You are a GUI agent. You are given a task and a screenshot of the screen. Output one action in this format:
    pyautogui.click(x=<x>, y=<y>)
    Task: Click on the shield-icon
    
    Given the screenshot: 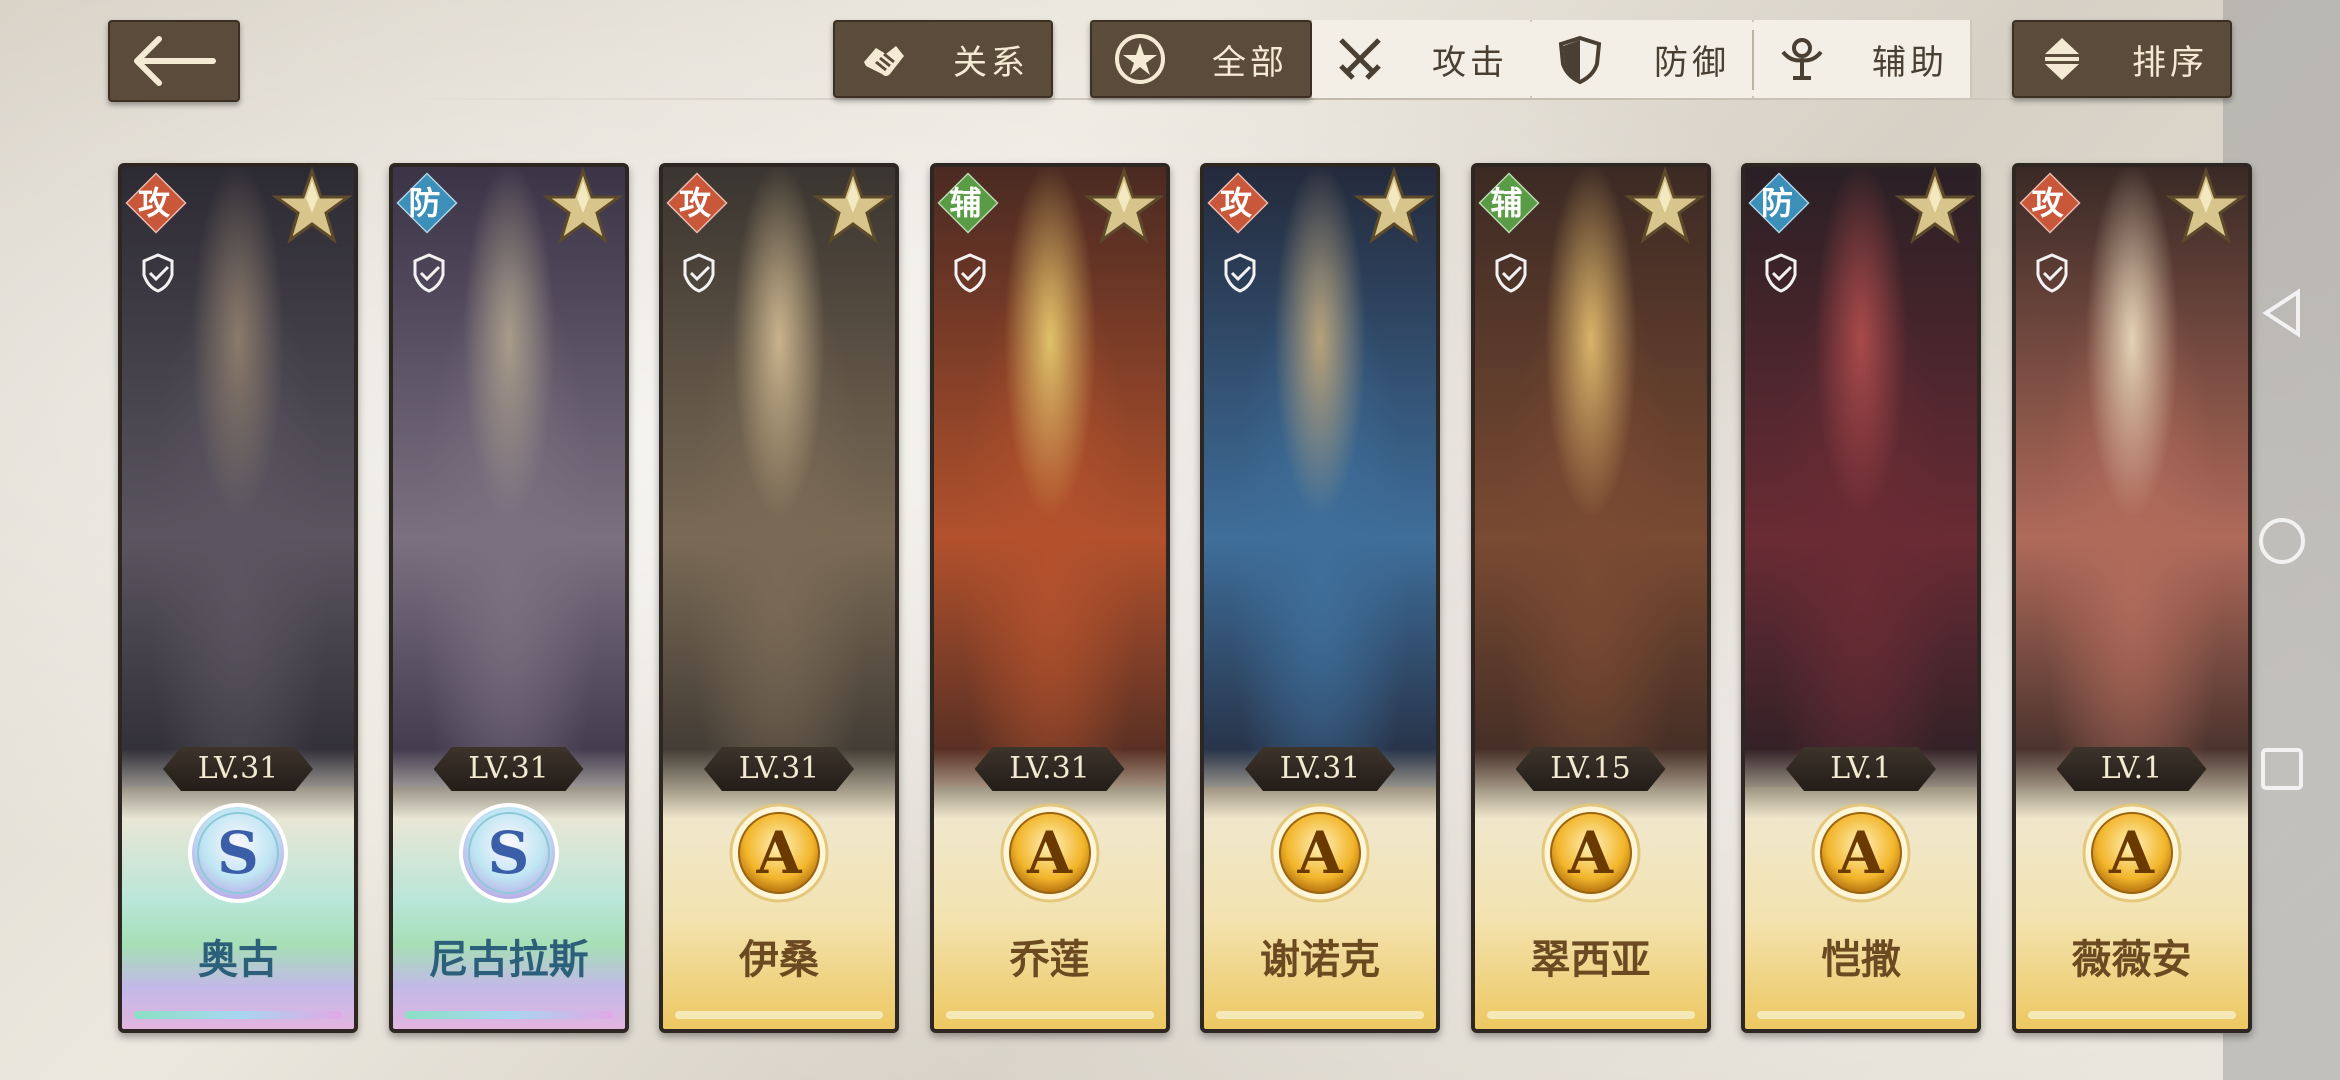 What is the action you would take?
    pyautogui.click(x=1580, y=59)
    